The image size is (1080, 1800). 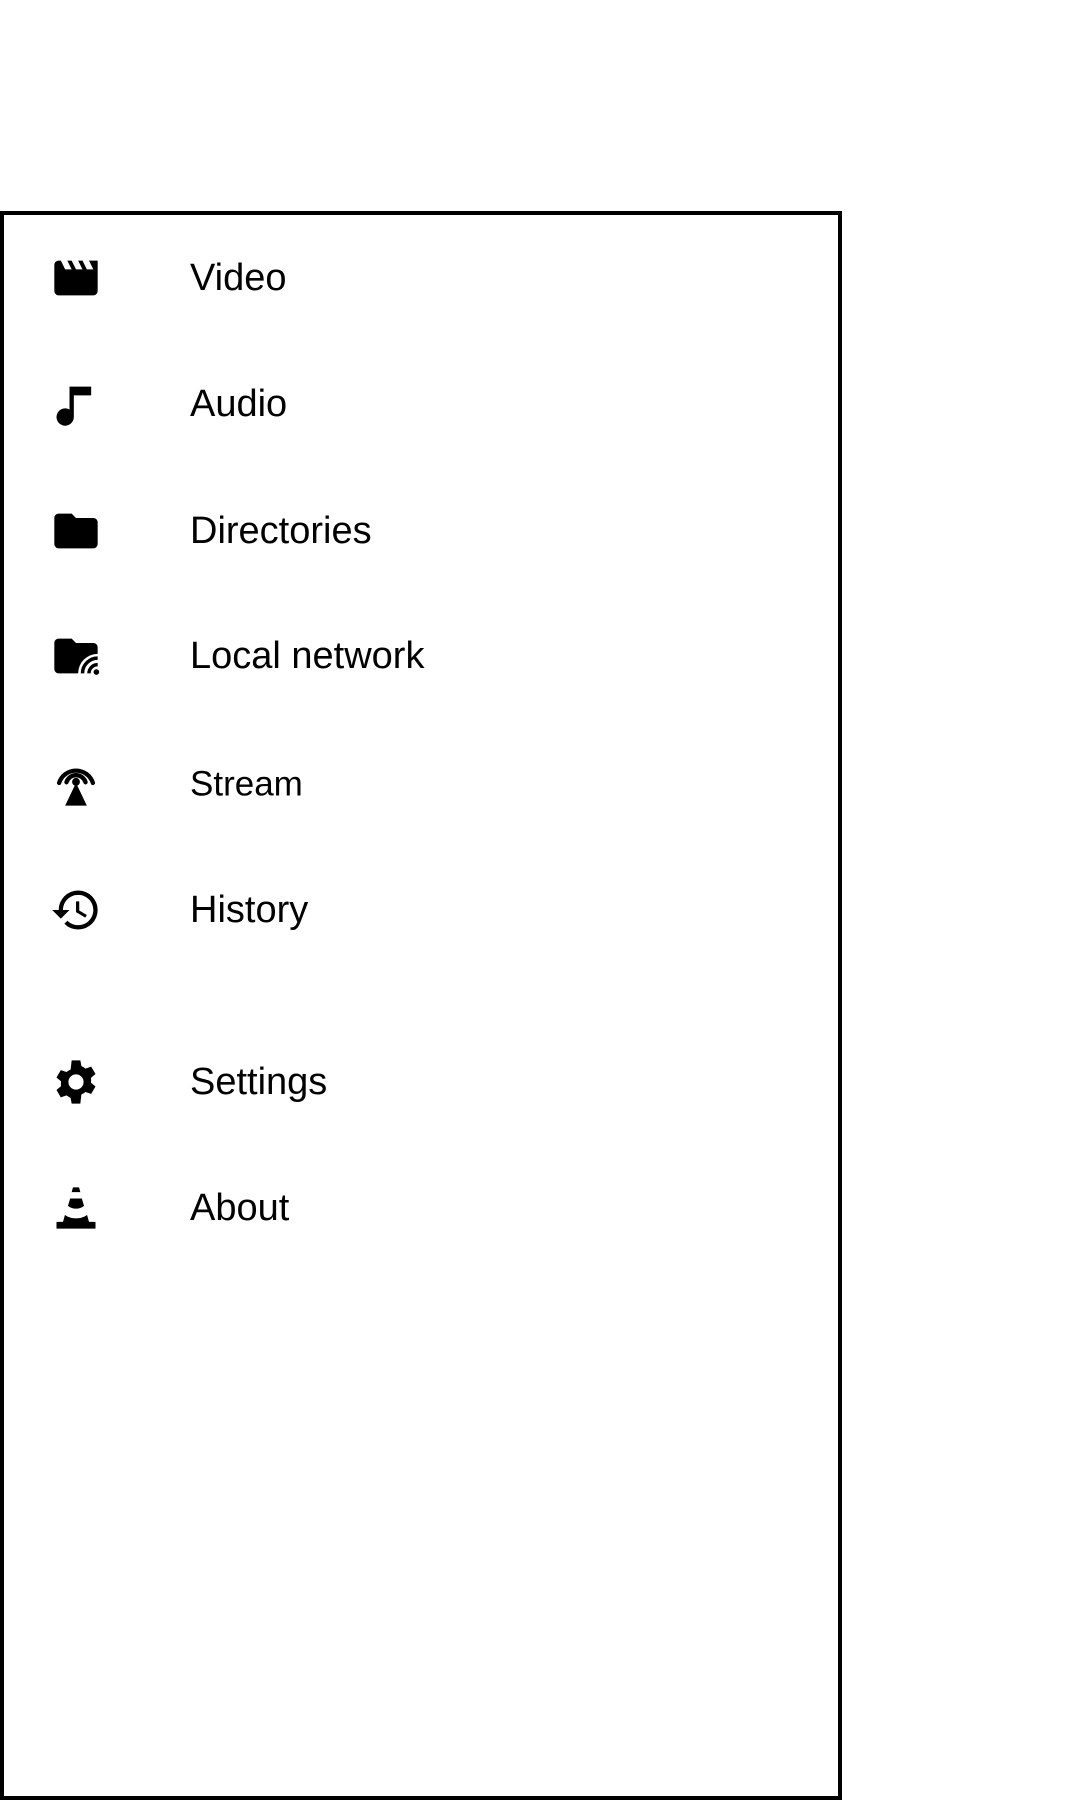 What do you see at coordinates (76, 910) in the screenshot?
I see `history-icon` at bounding box center [76, 910].